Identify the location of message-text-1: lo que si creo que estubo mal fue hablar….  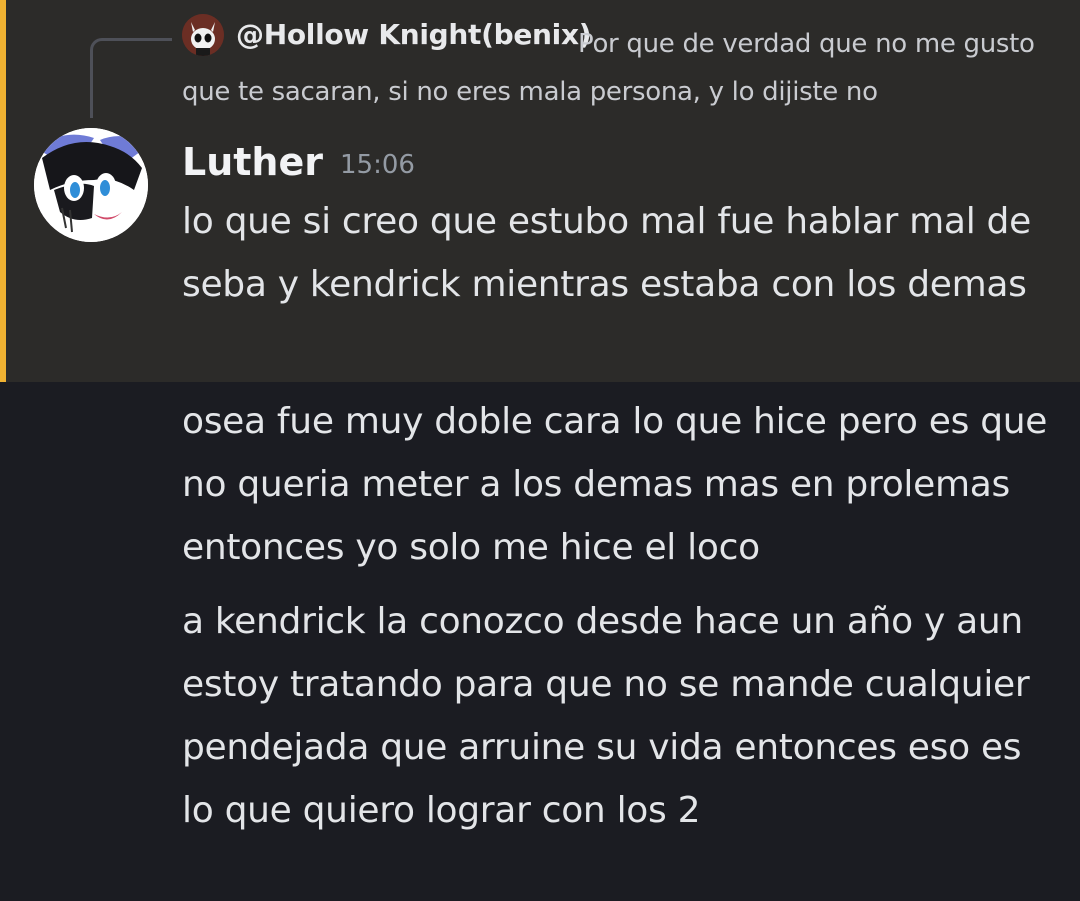
(606, 253).